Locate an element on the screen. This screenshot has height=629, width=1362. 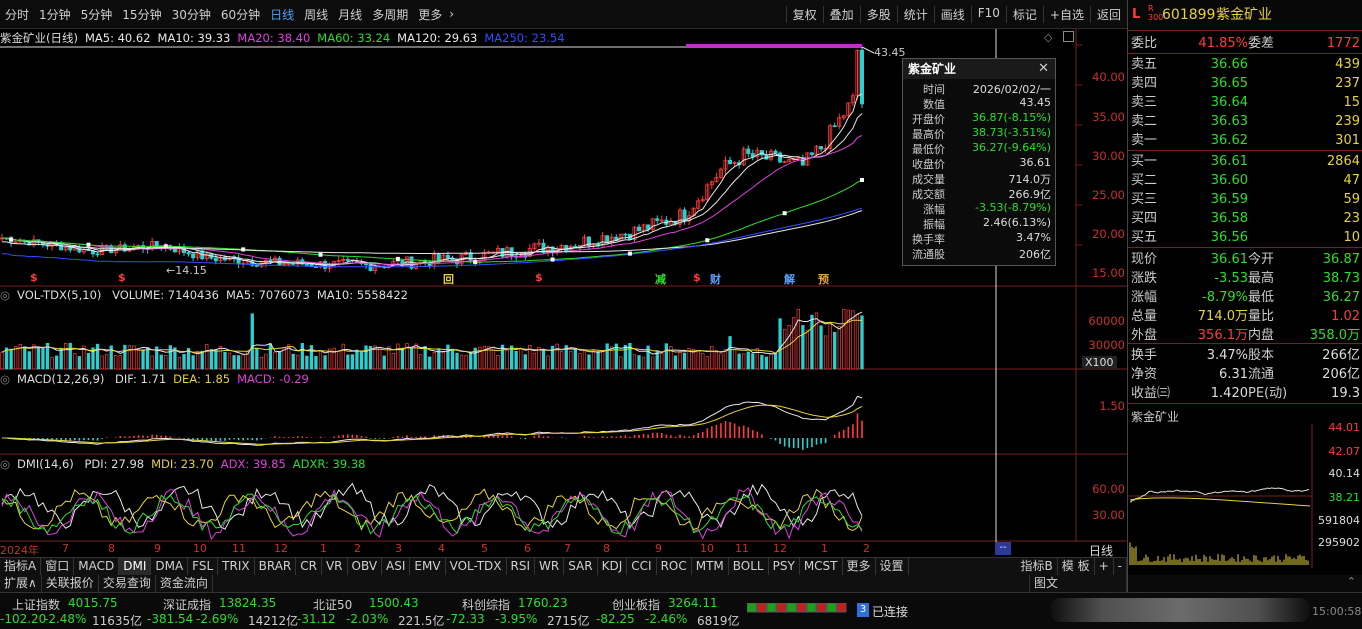
period-tab: 周线 is located at coordinates (316, 14).